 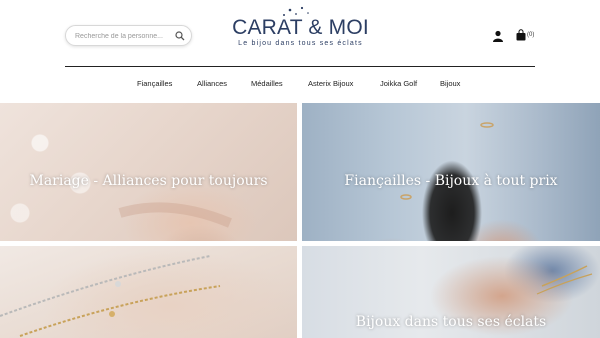 I want to click on nav-item-alliances: Alliances, so click(x=212, y=83).